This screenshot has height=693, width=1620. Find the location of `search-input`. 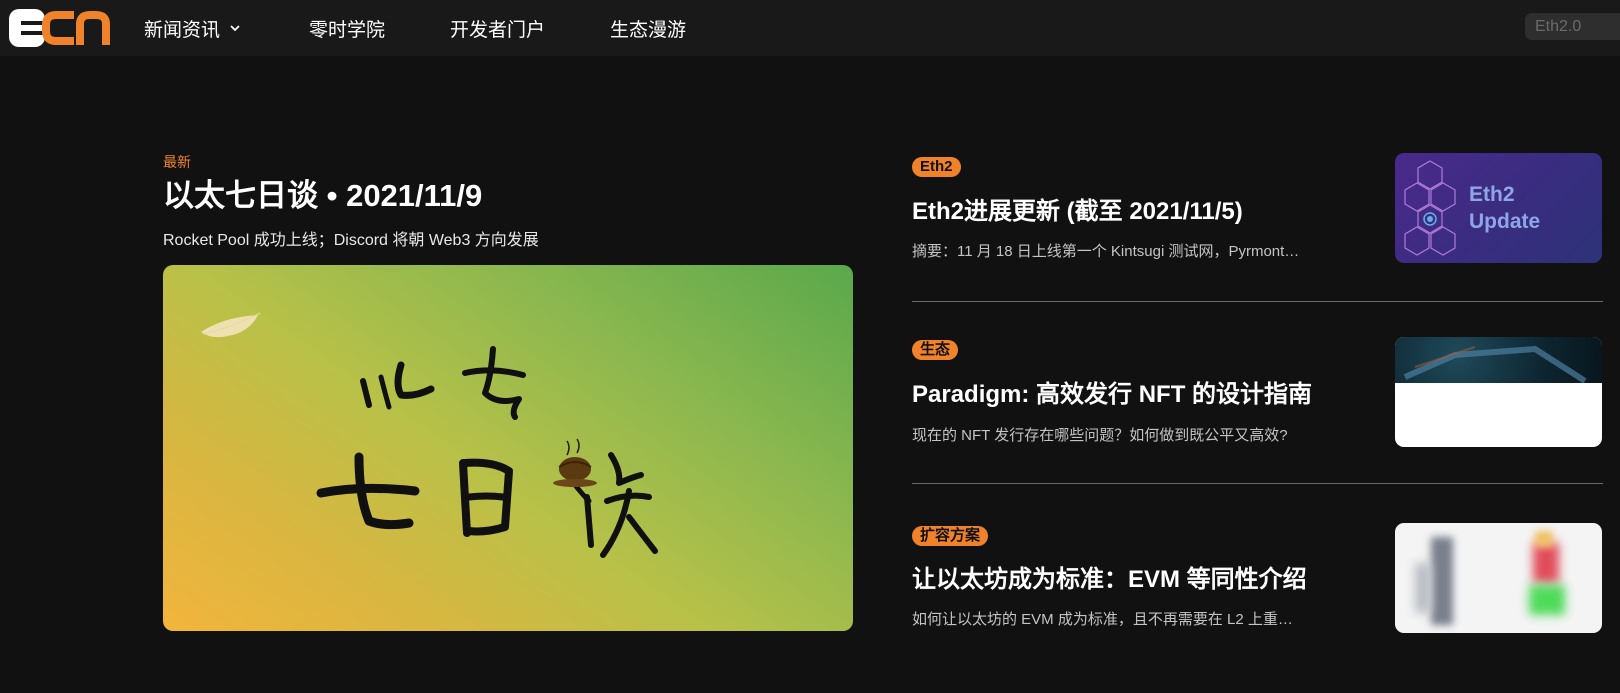

search-input is located at coordinates (1572, 26).